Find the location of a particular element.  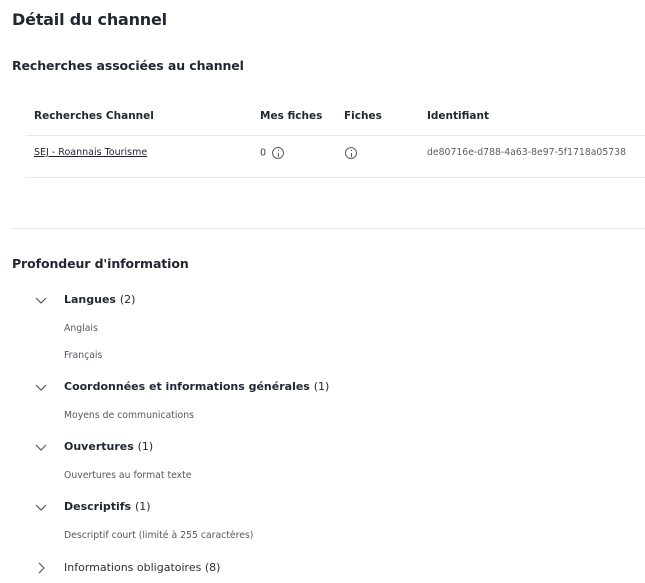

col-header-identifier: Identifiant is located at coordinates (458, 116).